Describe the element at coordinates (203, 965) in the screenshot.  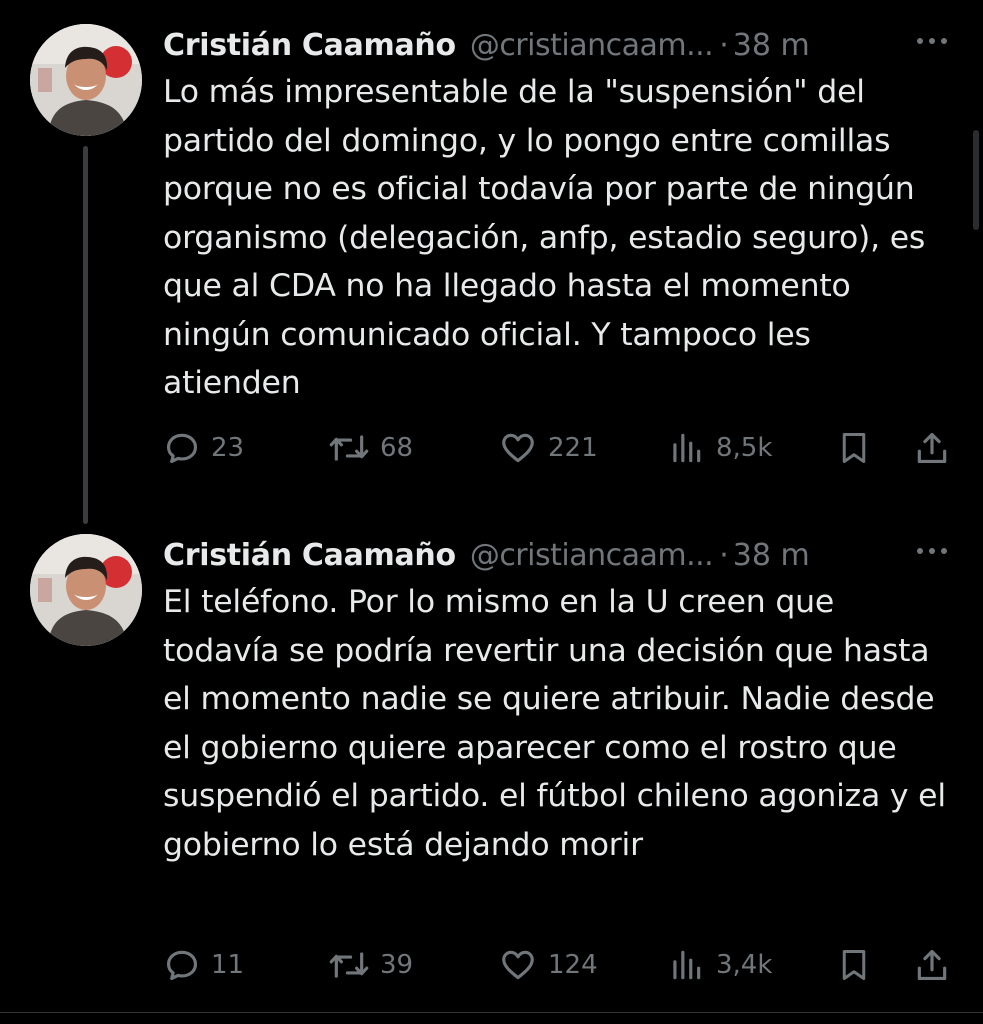
I see `reply-button: 11` at that location.